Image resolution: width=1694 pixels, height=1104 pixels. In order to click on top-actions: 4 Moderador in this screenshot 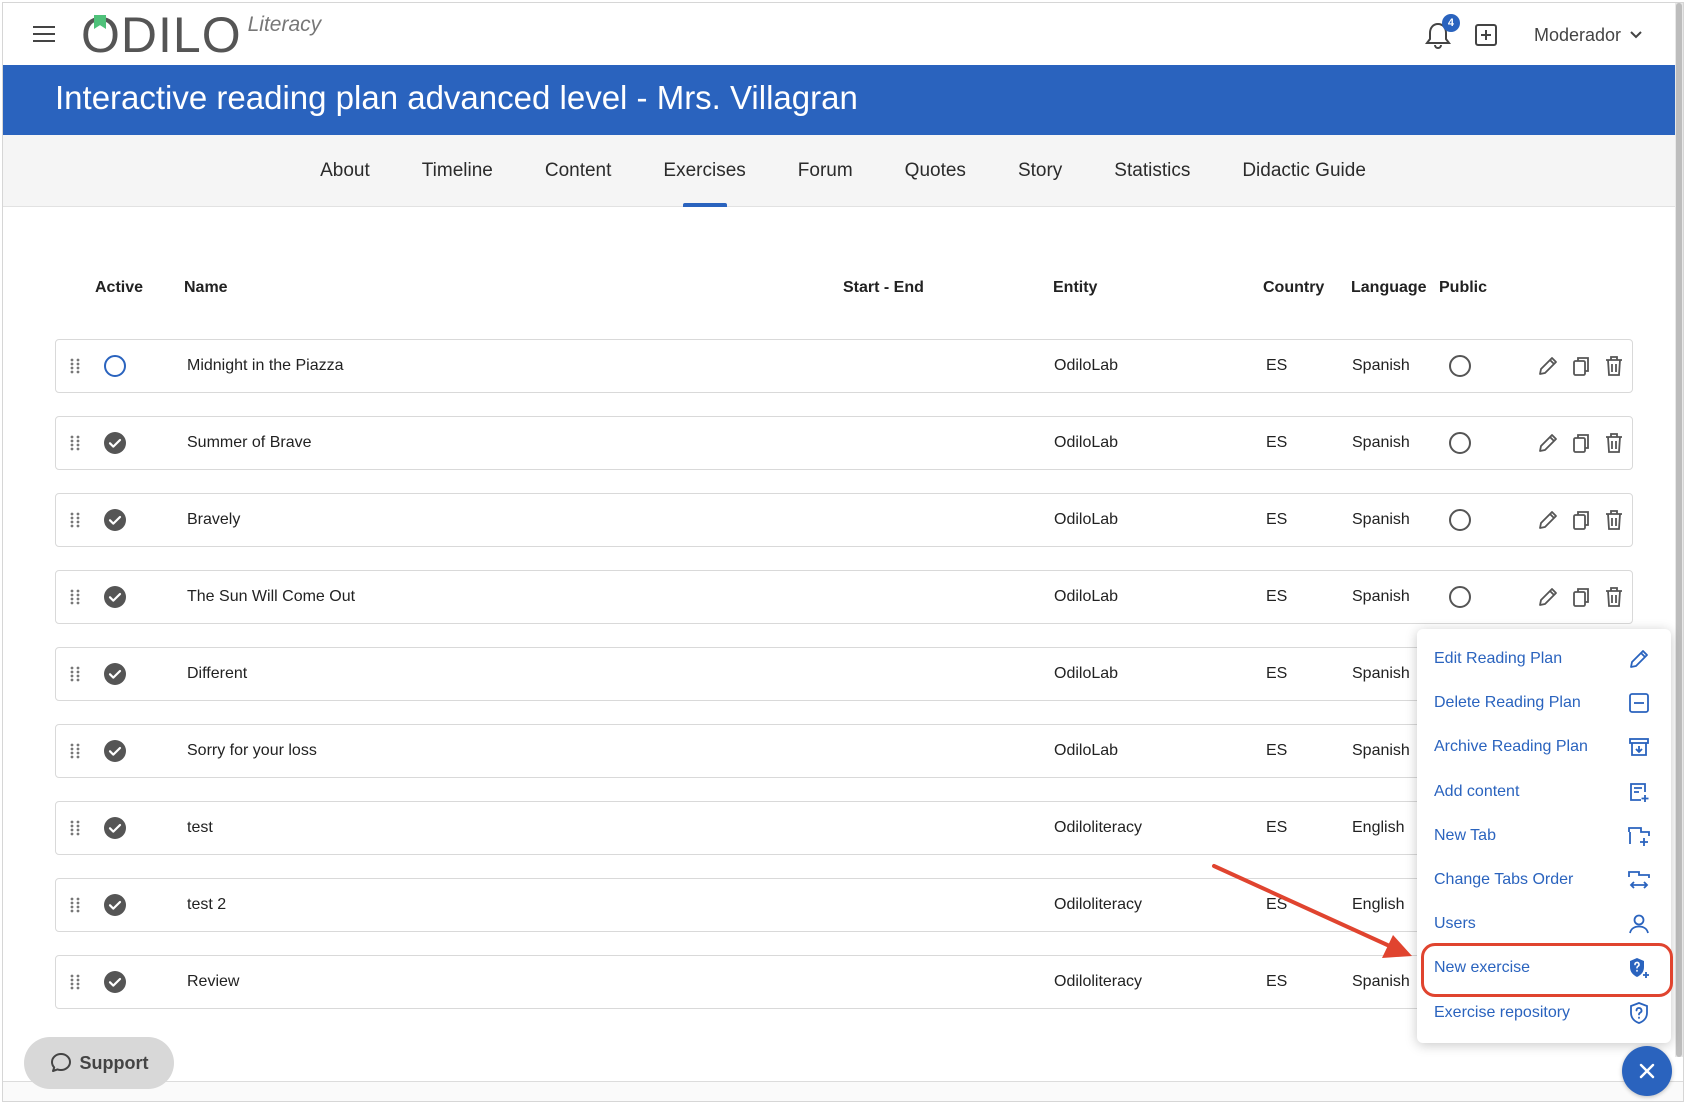, I will do `click(1533, 33)`.